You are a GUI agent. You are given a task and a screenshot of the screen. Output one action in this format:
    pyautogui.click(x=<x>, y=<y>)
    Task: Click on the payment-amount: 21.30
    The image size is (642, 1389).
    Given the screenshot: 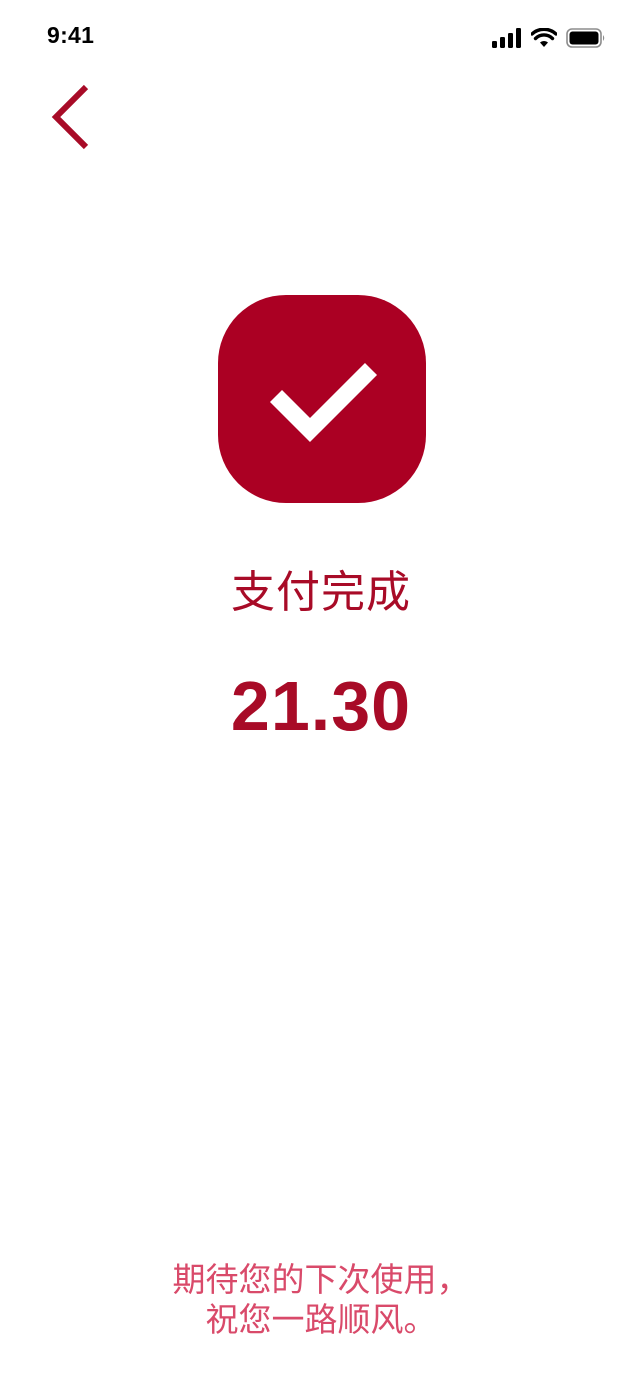 What is the action you would take?
    pyautogui.click(x=321, y=706)
    